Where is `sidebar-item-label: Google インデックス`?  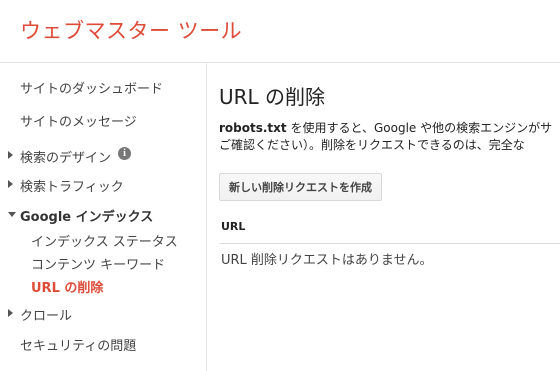
sidebar-item-label: Google インデックス is located at coordinates (87, 217).